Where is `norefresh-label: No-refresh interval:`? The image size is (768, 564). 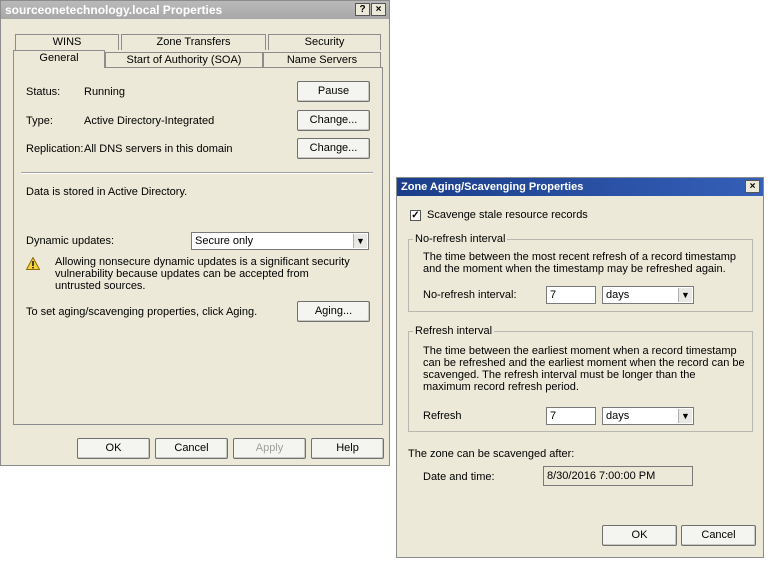
norefresh-label: No-refresh interval: is located at coordinates (470, 295).